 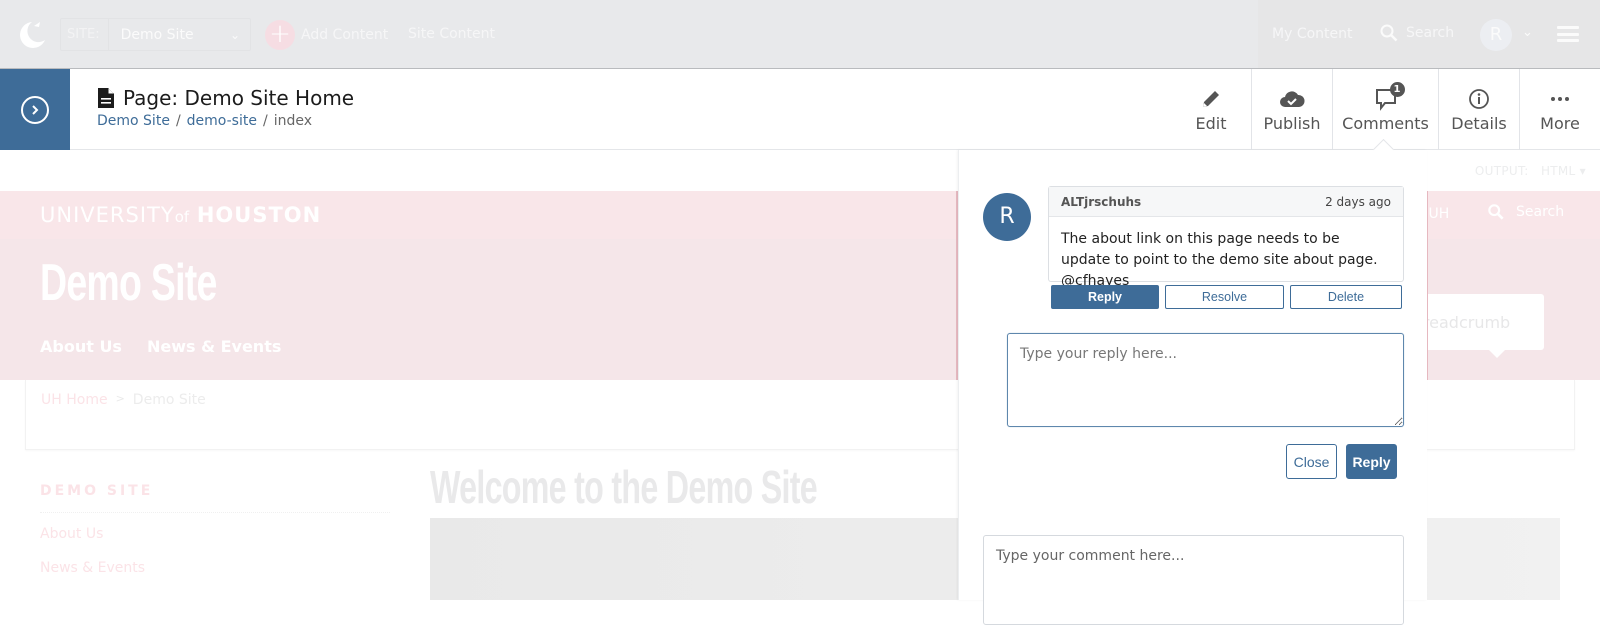 I want to click on site-selector: SITE: Demo Site ⌄, so click(x=155, y=34).